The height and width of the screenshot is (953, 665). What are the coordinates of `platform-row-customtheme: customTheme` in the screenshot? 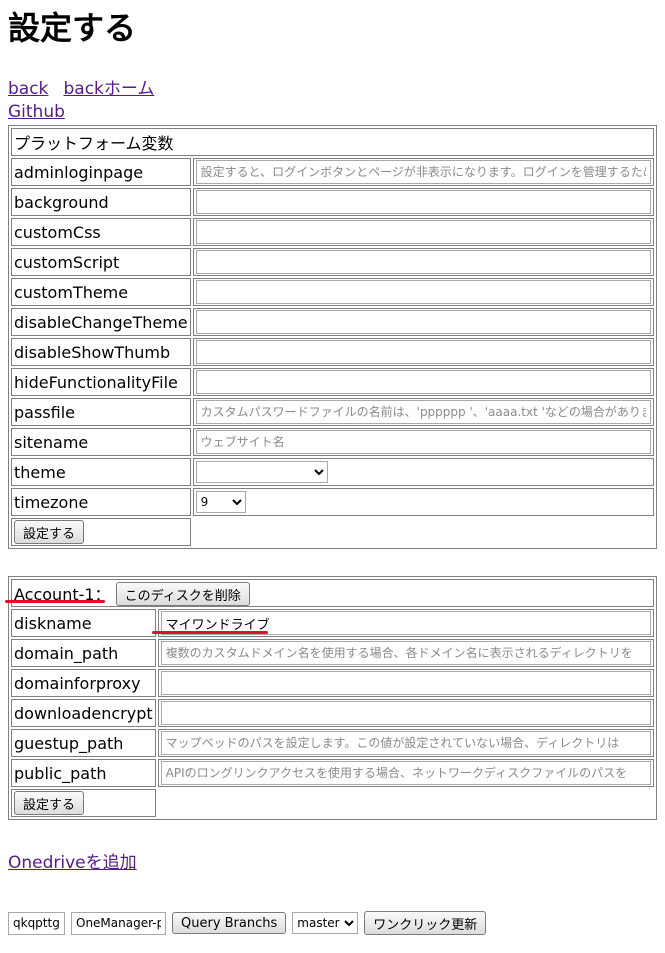 It's located at (332, 292).